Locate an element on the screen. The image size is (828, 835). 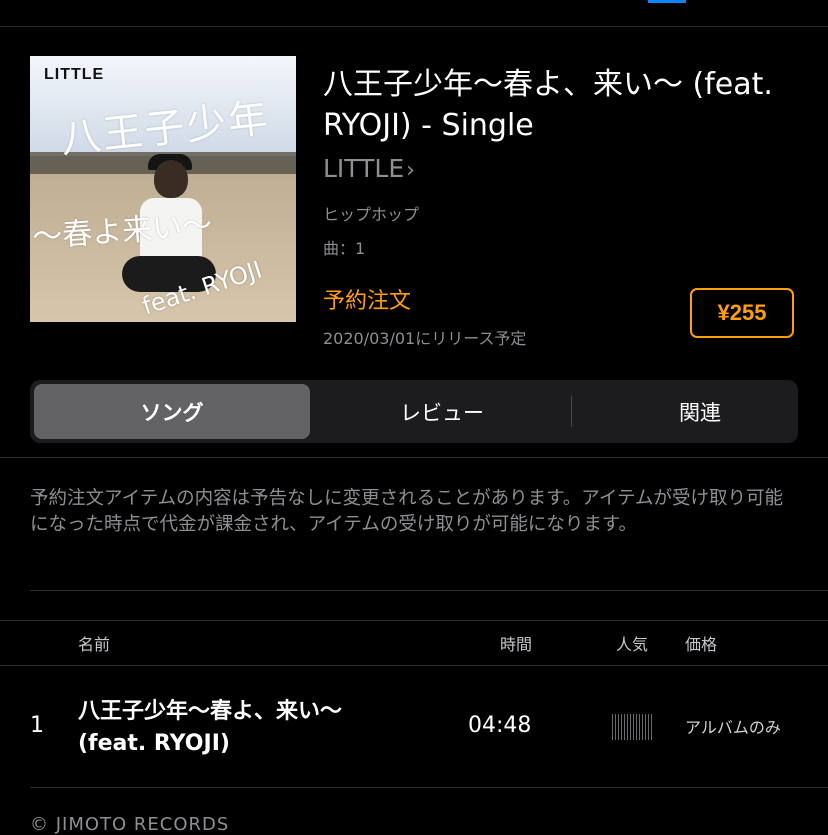
column-header-name: 名前 is located at coordinates (94, 643).